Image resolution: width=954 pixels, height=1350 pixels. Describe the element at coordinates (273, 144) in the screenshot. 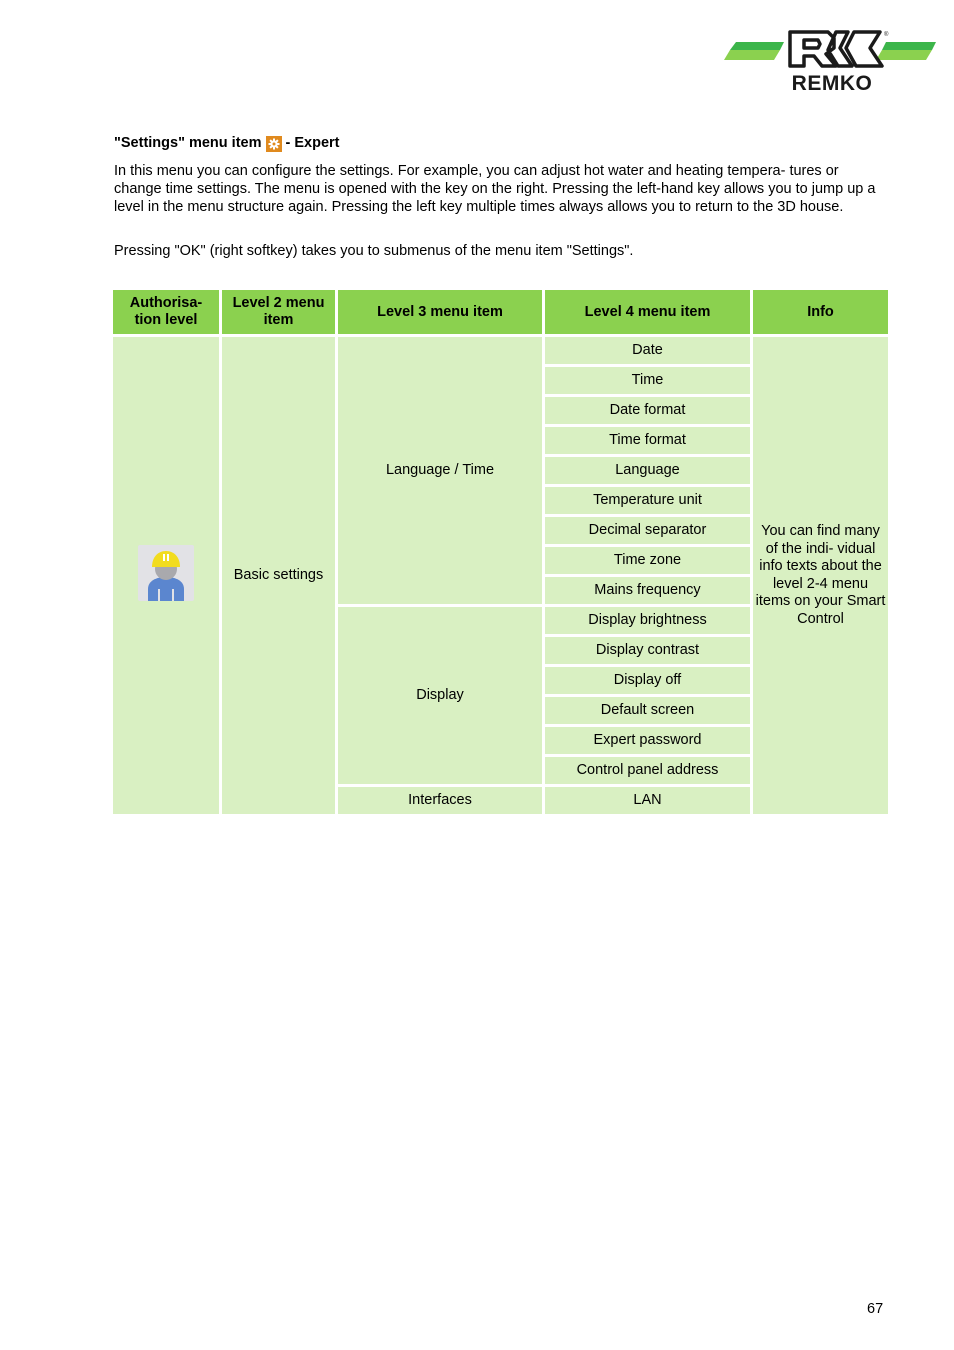

I see `gear-icon` at that location.